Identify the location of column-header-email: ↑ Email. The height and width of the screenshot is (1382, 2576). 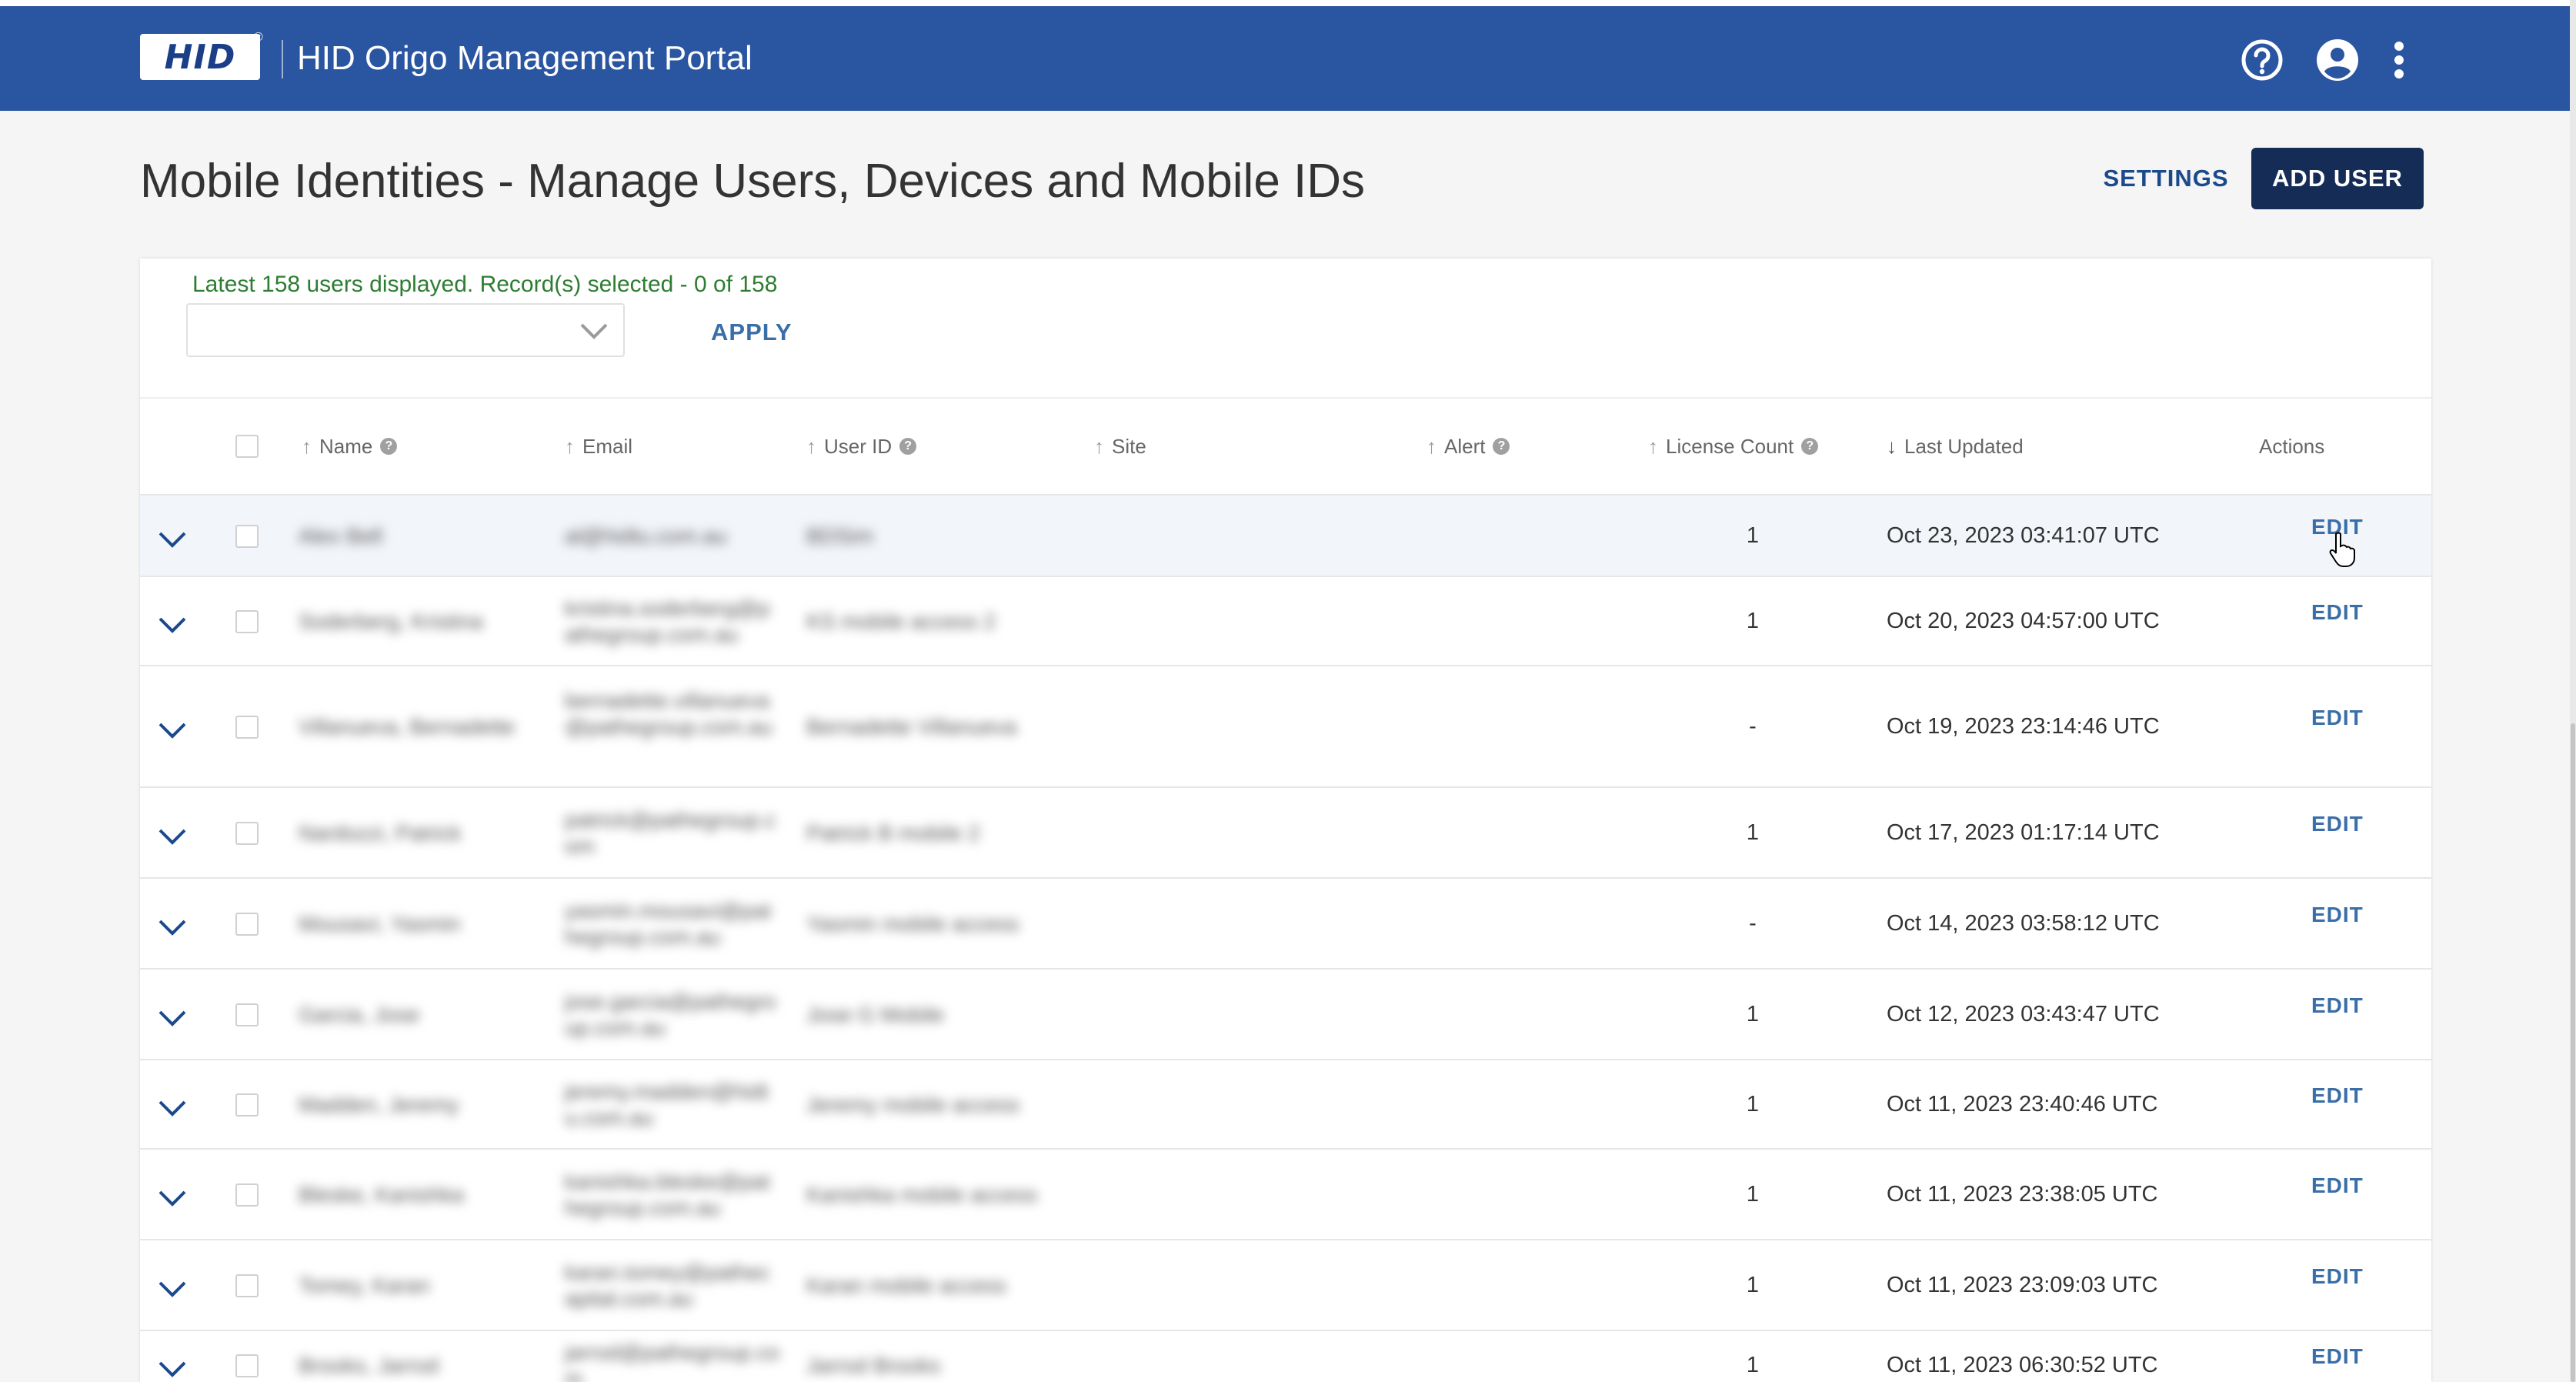
(598, 446).